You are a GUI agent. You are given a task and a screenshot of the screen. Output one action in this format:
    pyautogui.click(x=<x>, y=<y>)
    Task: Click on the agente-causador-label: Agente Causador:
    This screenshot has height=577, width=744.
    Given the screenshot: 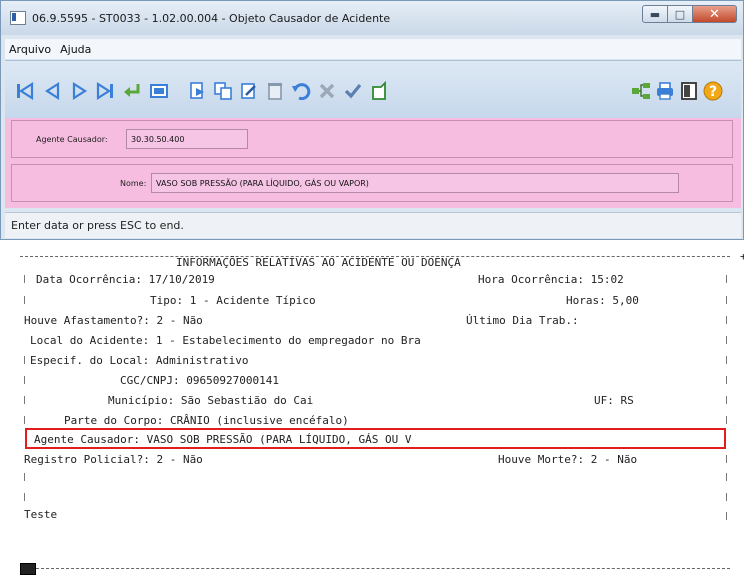 What is the action you would take?
    pyautogui.click(x=72, y=139)
    